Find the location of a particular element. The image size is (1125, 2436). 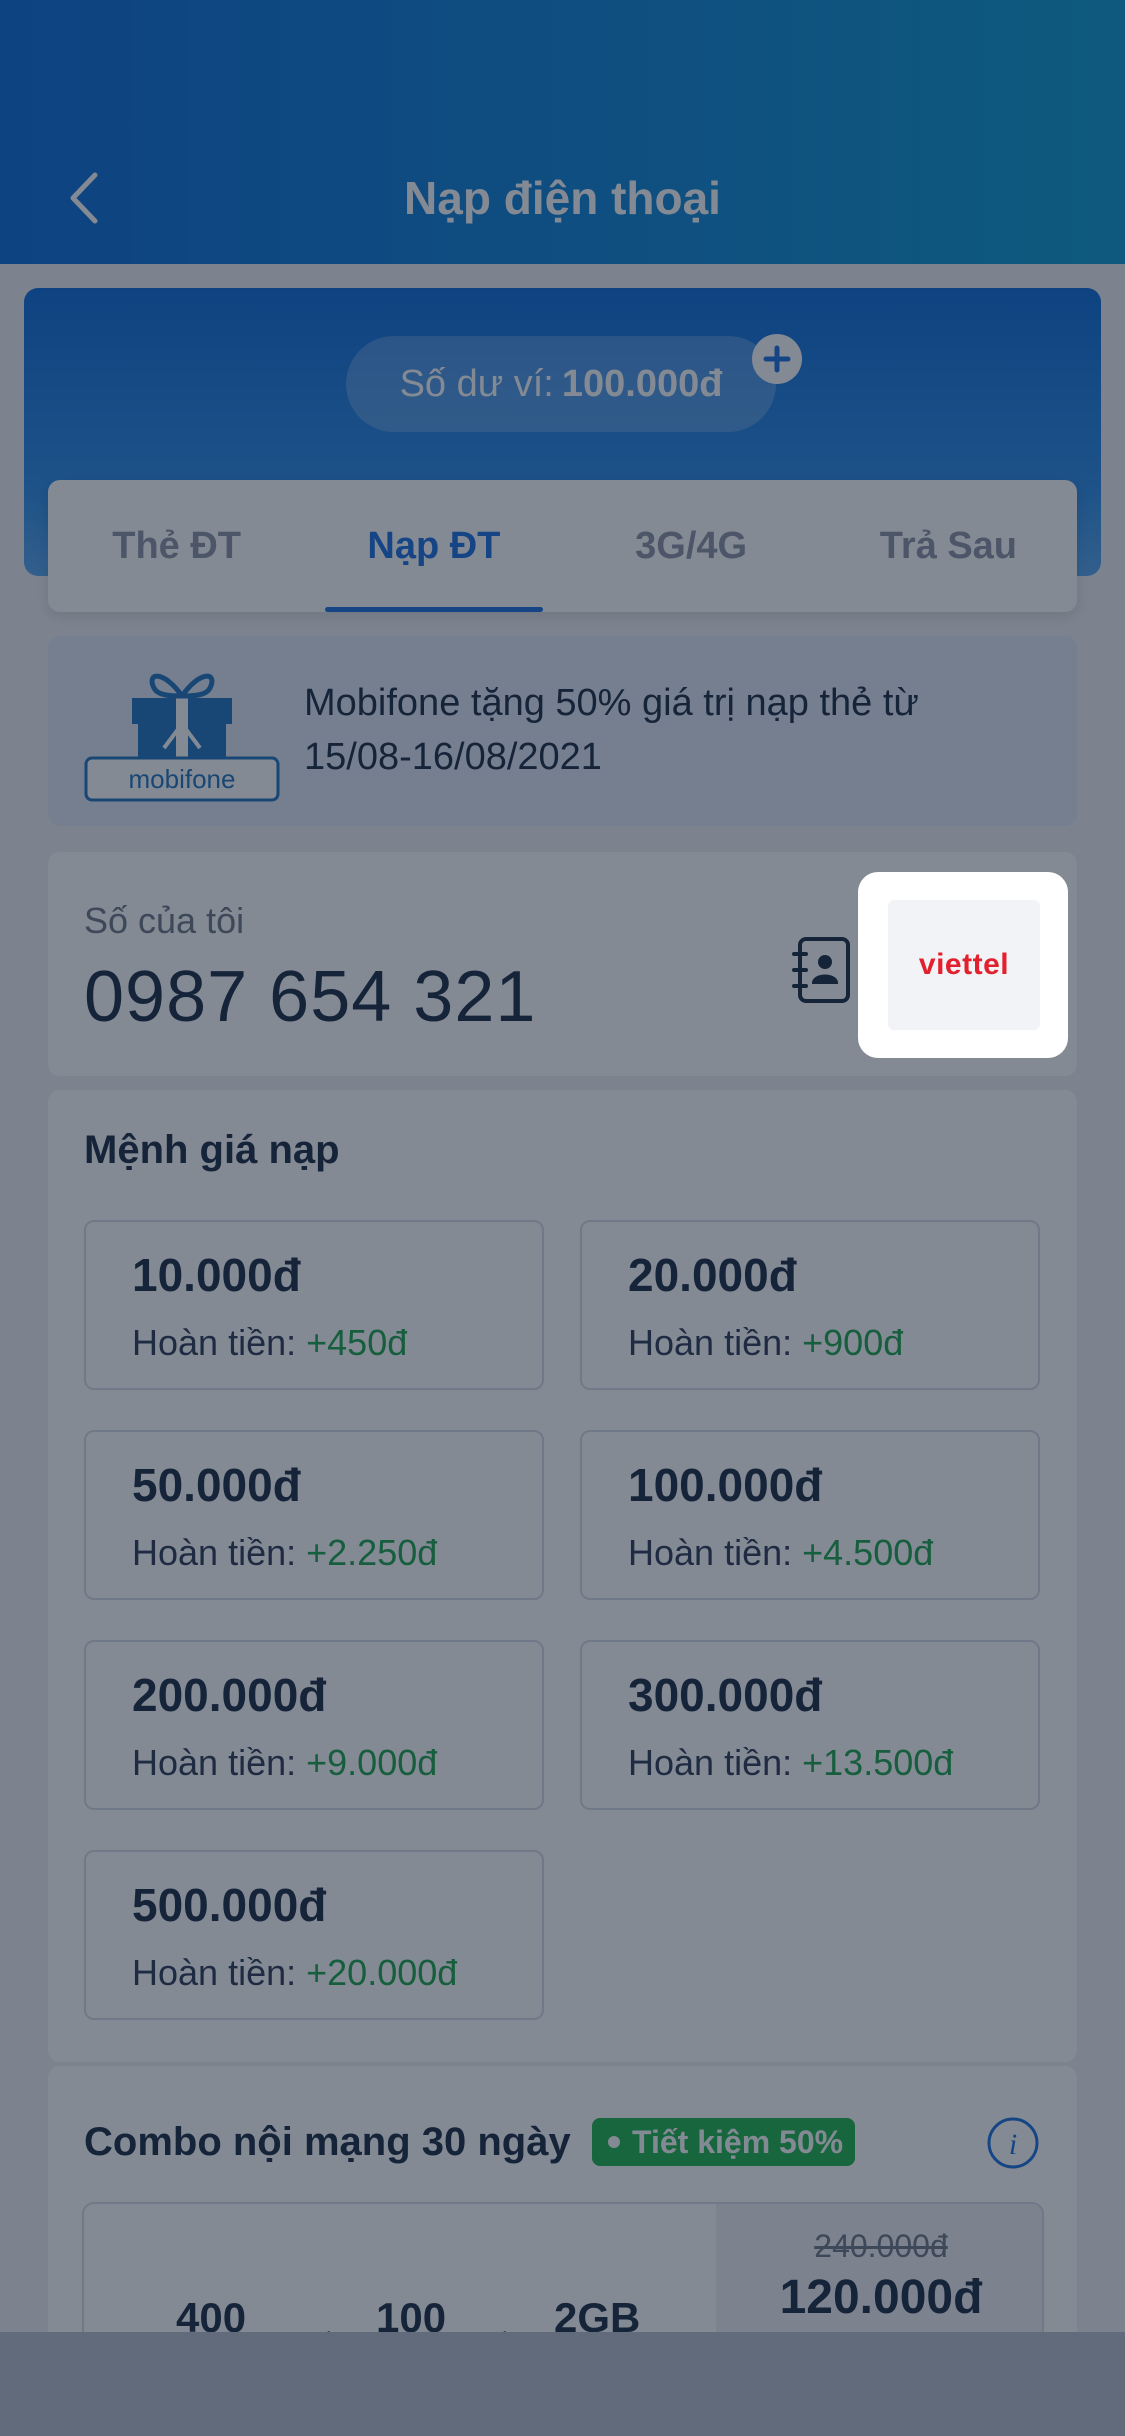

denomination-cashback: Hoàn tiền: +2.250đ is located at coordinates (284, 1553).